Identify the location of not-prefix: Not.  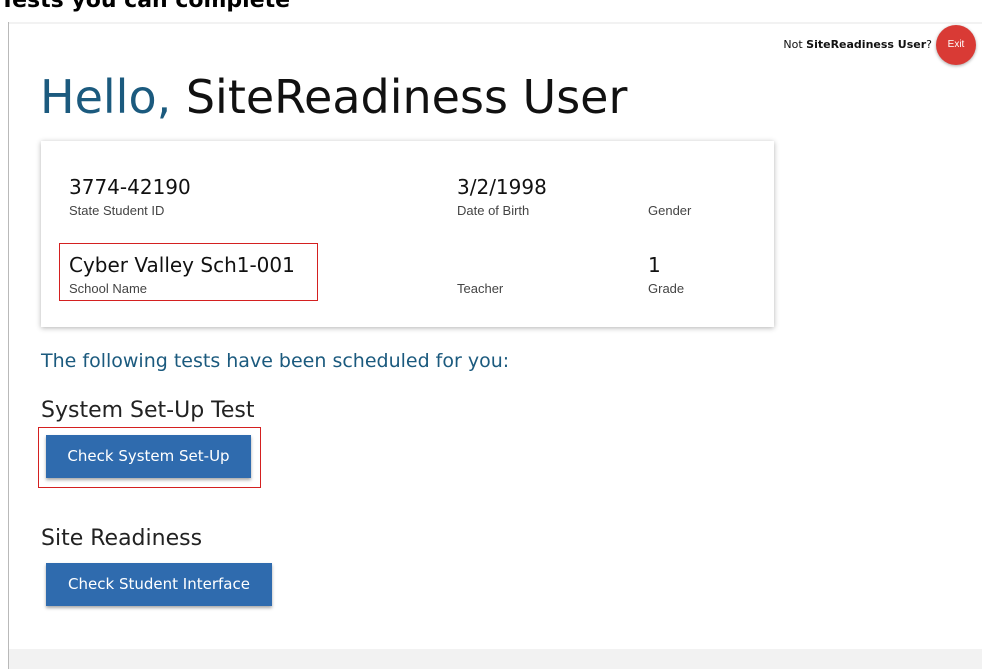
(795, 44).